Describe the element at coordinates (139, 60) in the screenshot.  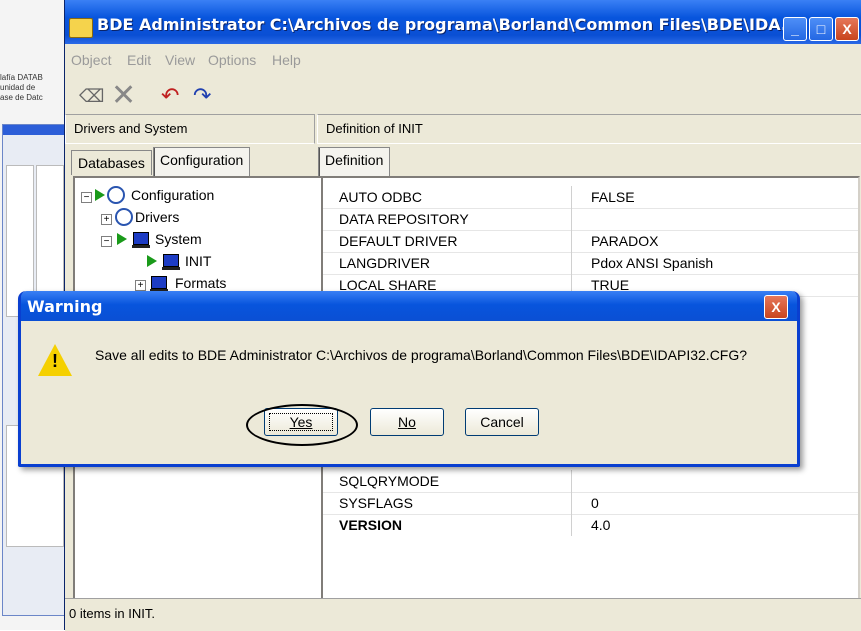
I see `menu-edit: Edit` at that location.